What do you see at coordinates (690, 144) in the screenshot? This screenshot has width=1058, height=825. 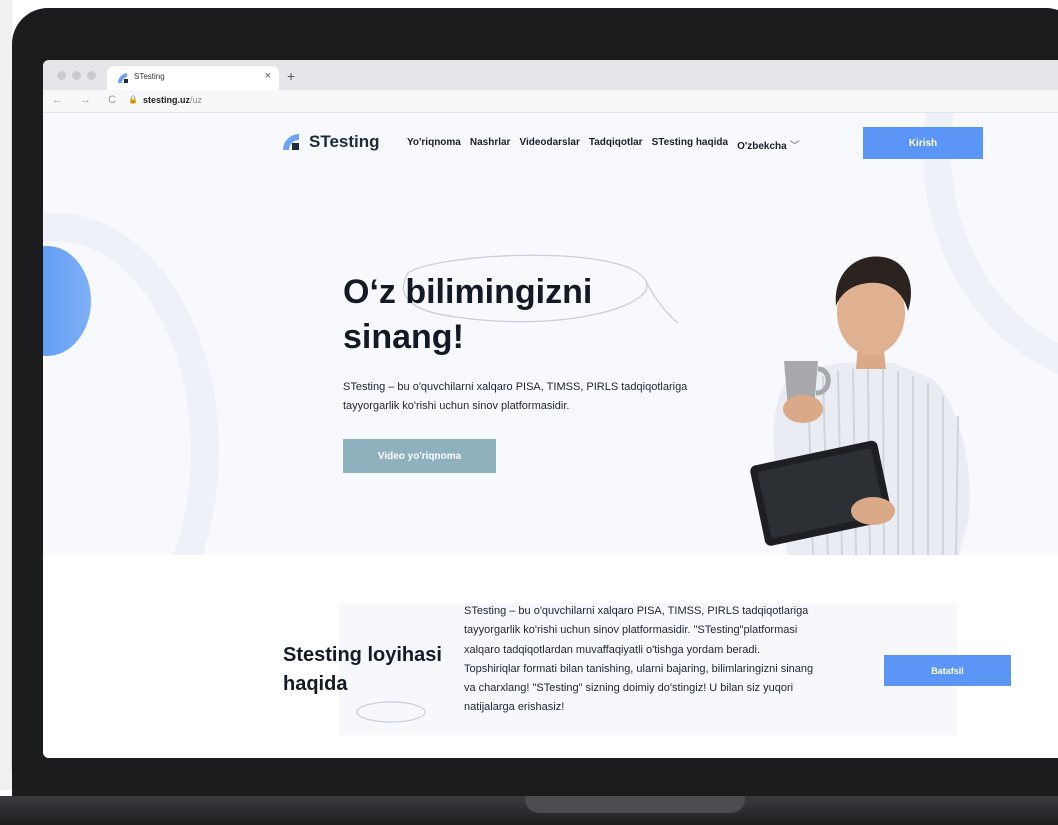 I see `menu-item-about: STesting haqida` at bounding box center [690, 144].